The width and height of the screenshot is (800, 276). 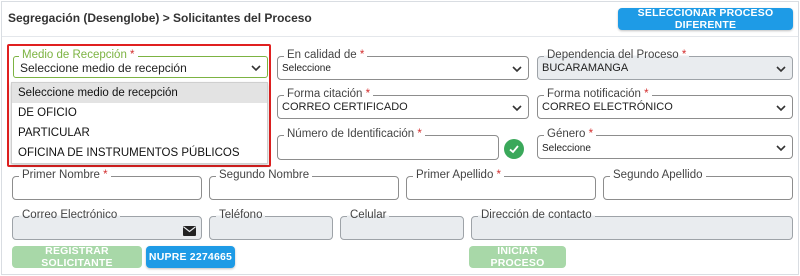 I want to click on primer-nombre-label: Primer Nombre *, so click(x=65, y=175).